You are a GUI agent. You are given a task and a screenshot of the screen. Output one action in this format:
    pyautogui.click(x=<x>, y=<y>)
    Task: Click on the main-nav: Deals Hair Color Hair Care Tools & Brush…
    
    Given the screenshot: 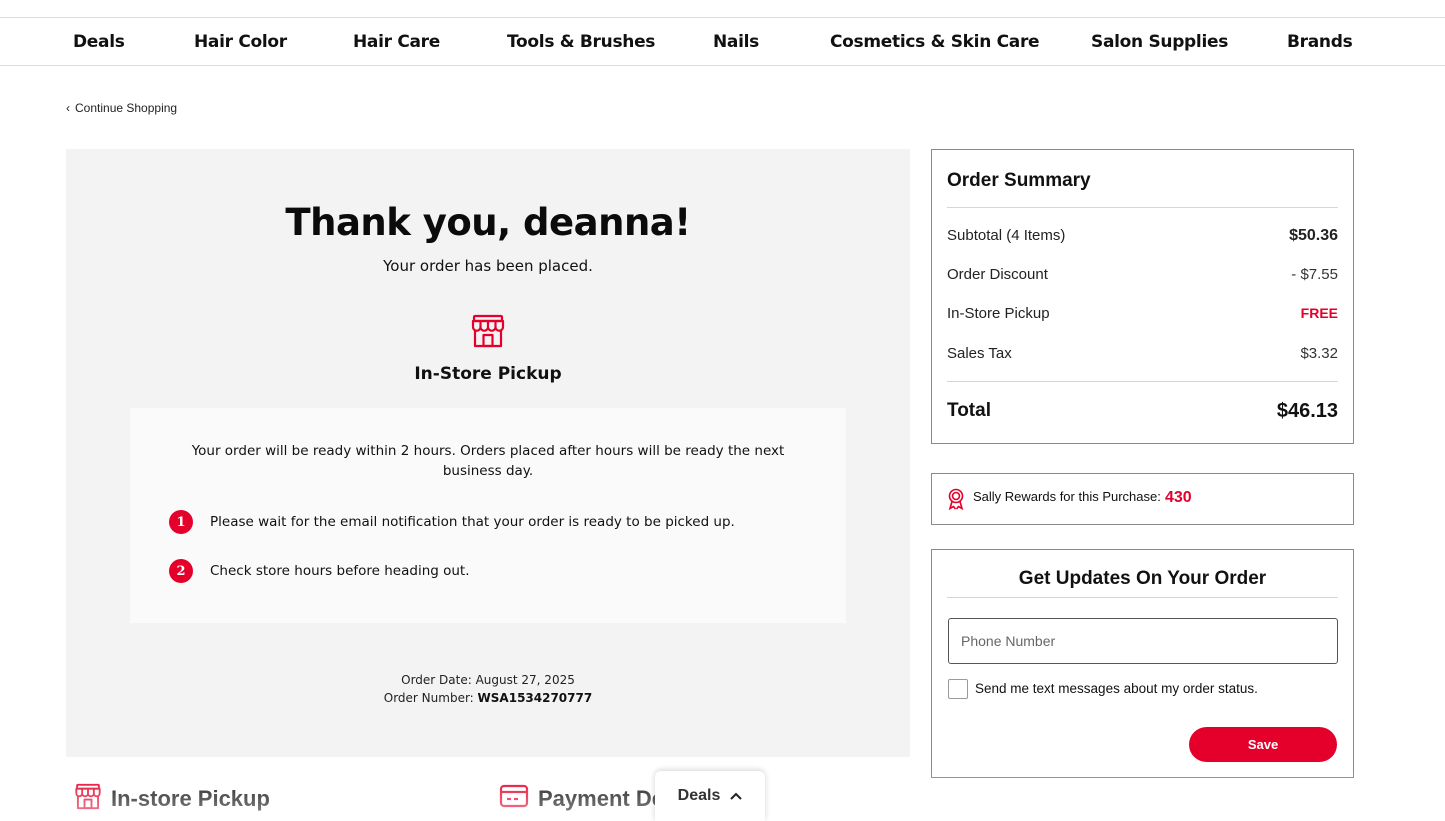 What is the action you would take?
    pyautogui.click(x=722, y=42)
    